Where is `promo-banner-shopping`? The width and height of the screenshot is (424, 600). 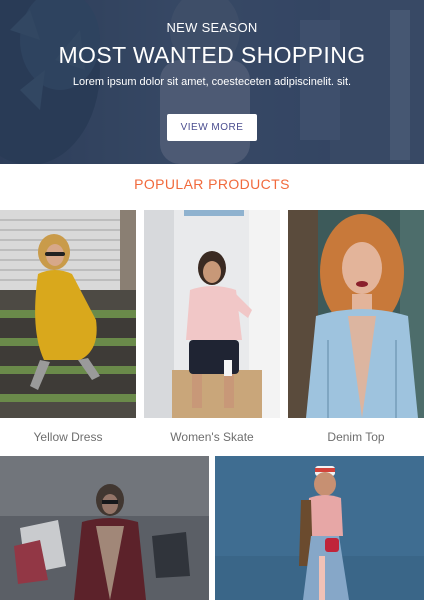 promo-banner-shopping is located at coordinates (104, 528).